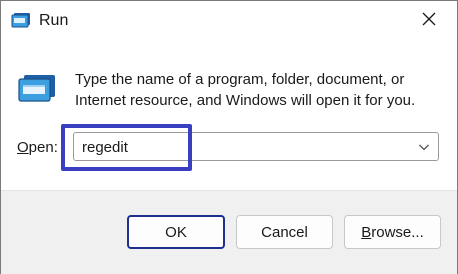 The height and width of the screenshot is (274, 458). Describe the element at coordinates (284, 232) in the screenshot. I see `cancel-button: Cancel` at that location.